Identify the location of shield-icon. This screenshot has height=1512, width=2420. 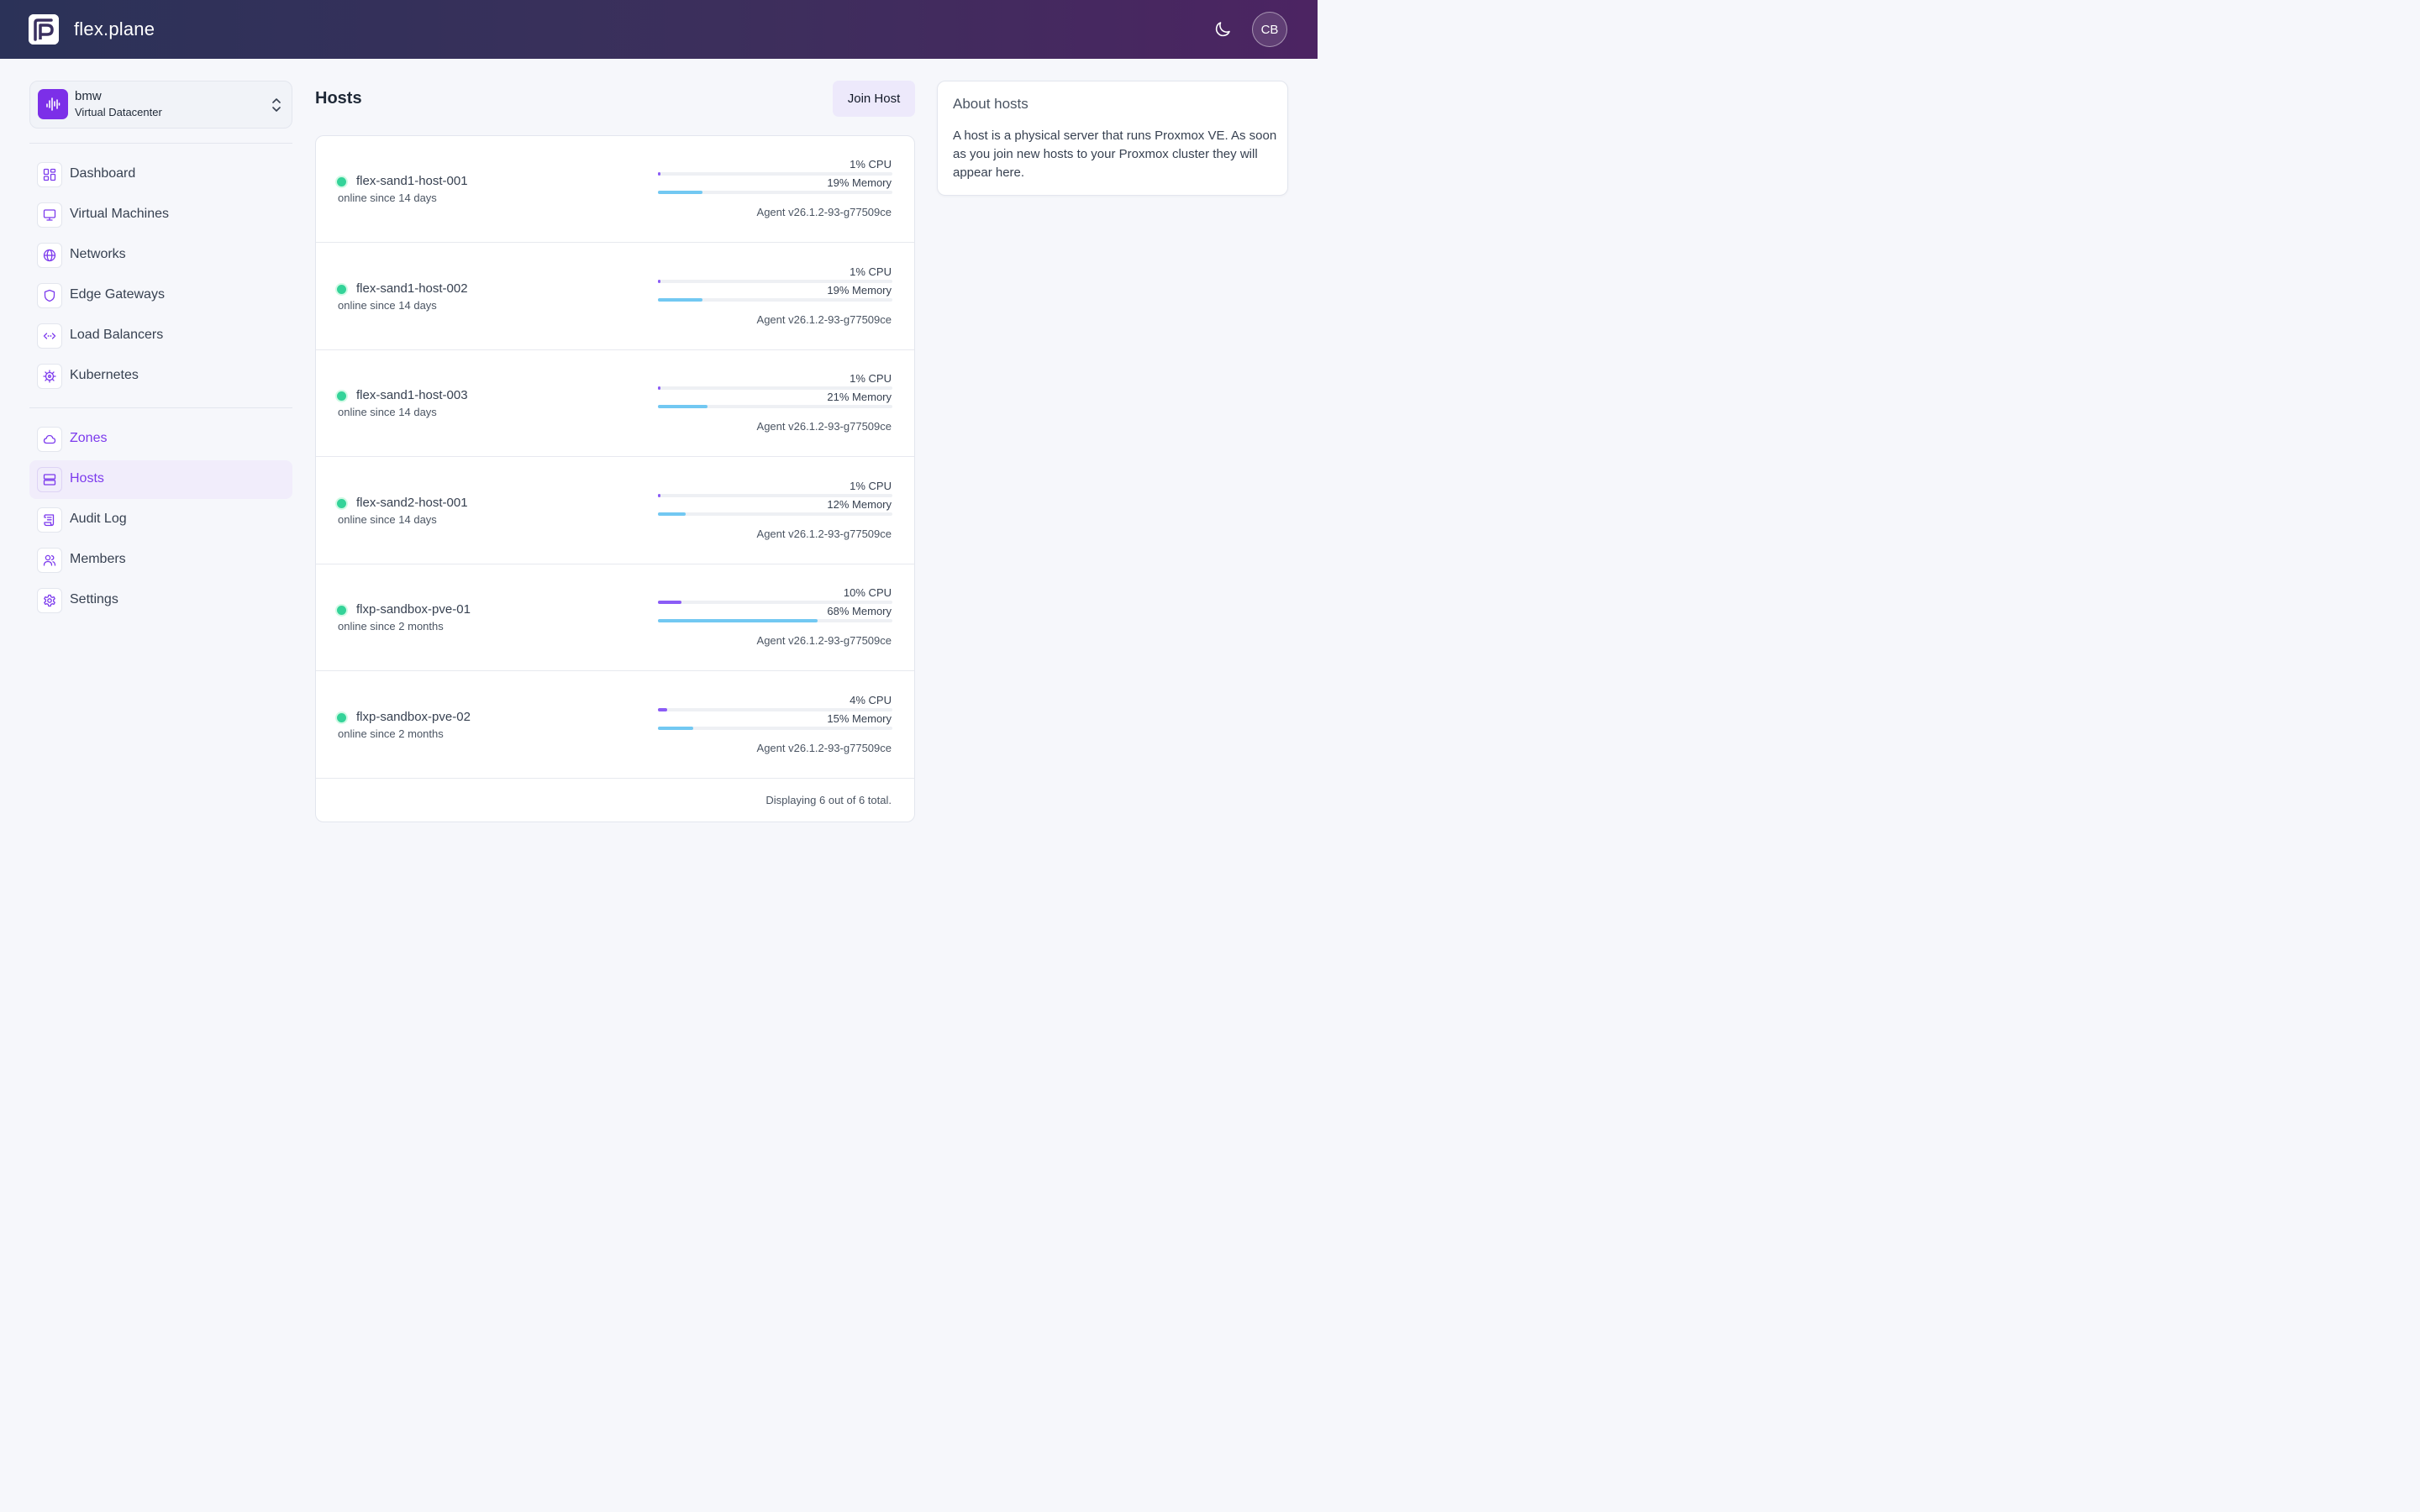
(50, 295).